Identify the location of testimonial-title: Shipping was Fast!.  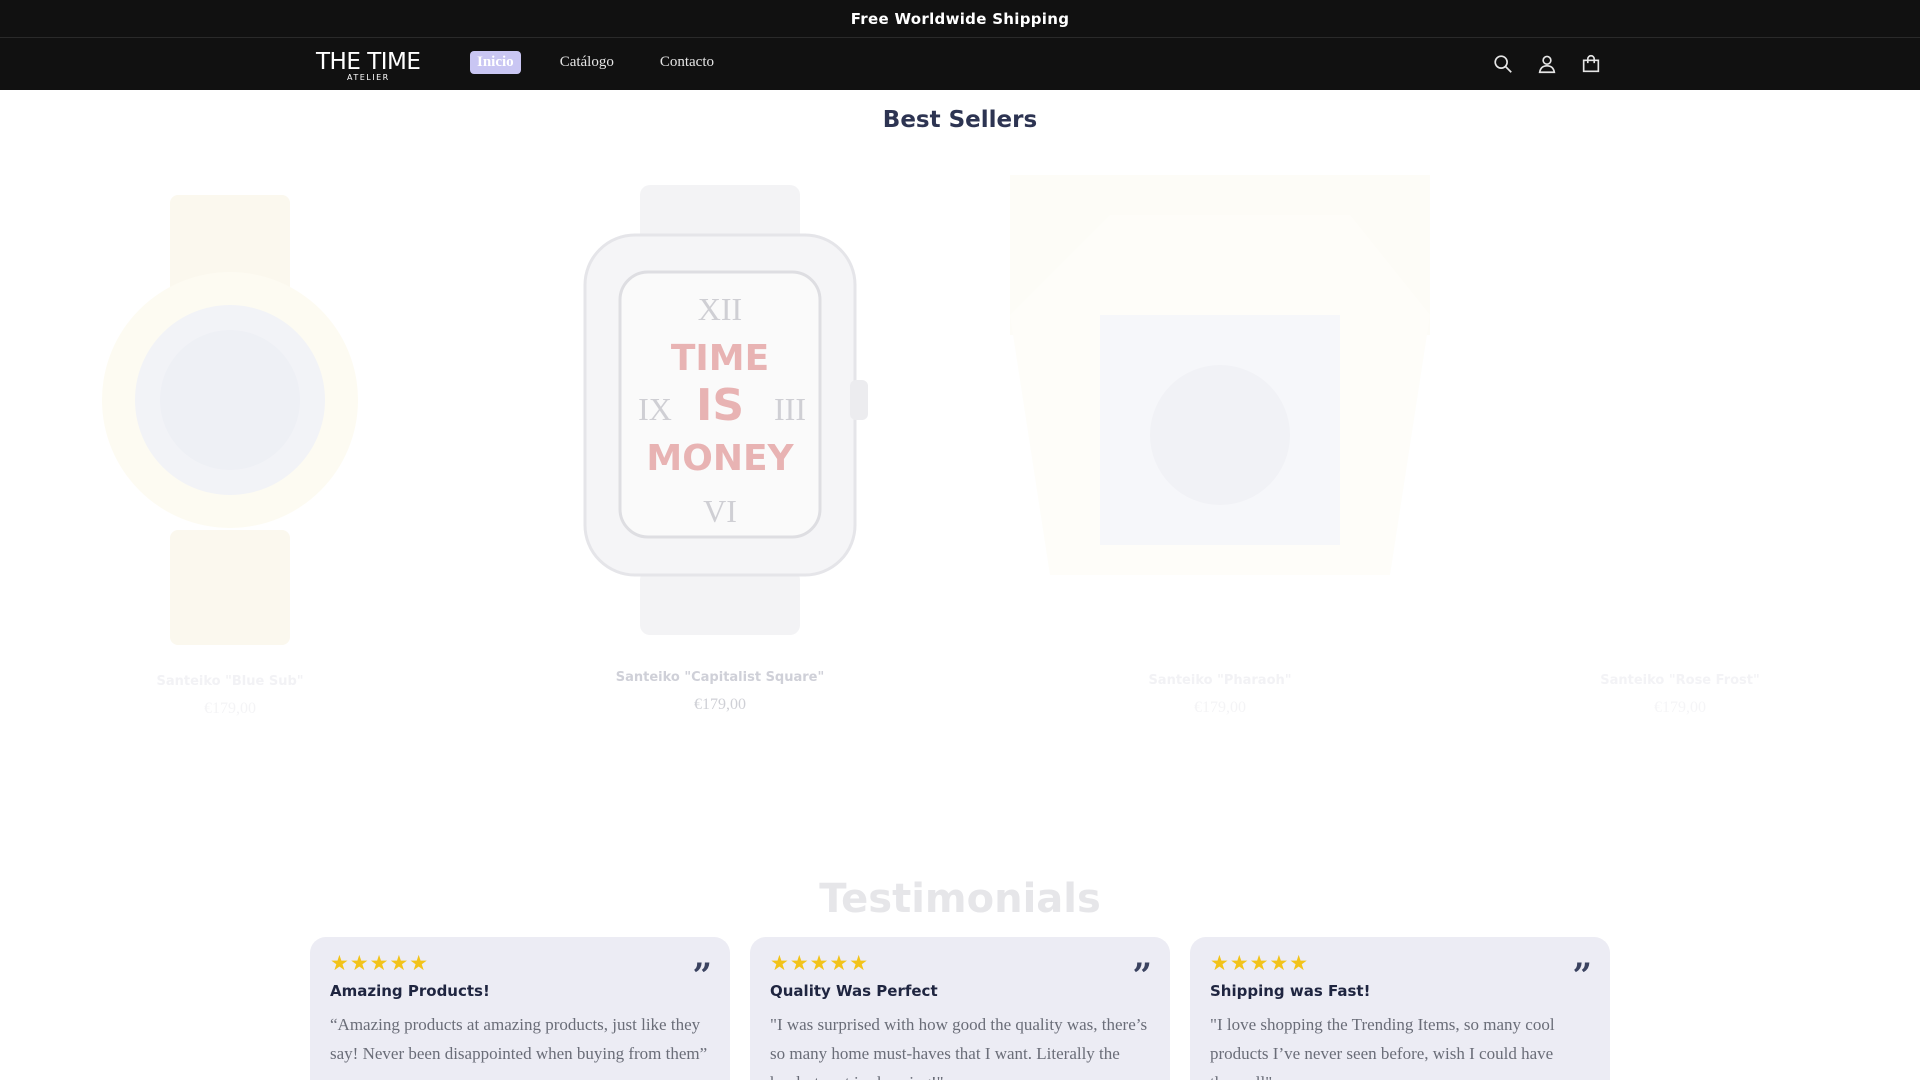
(1290, 991).